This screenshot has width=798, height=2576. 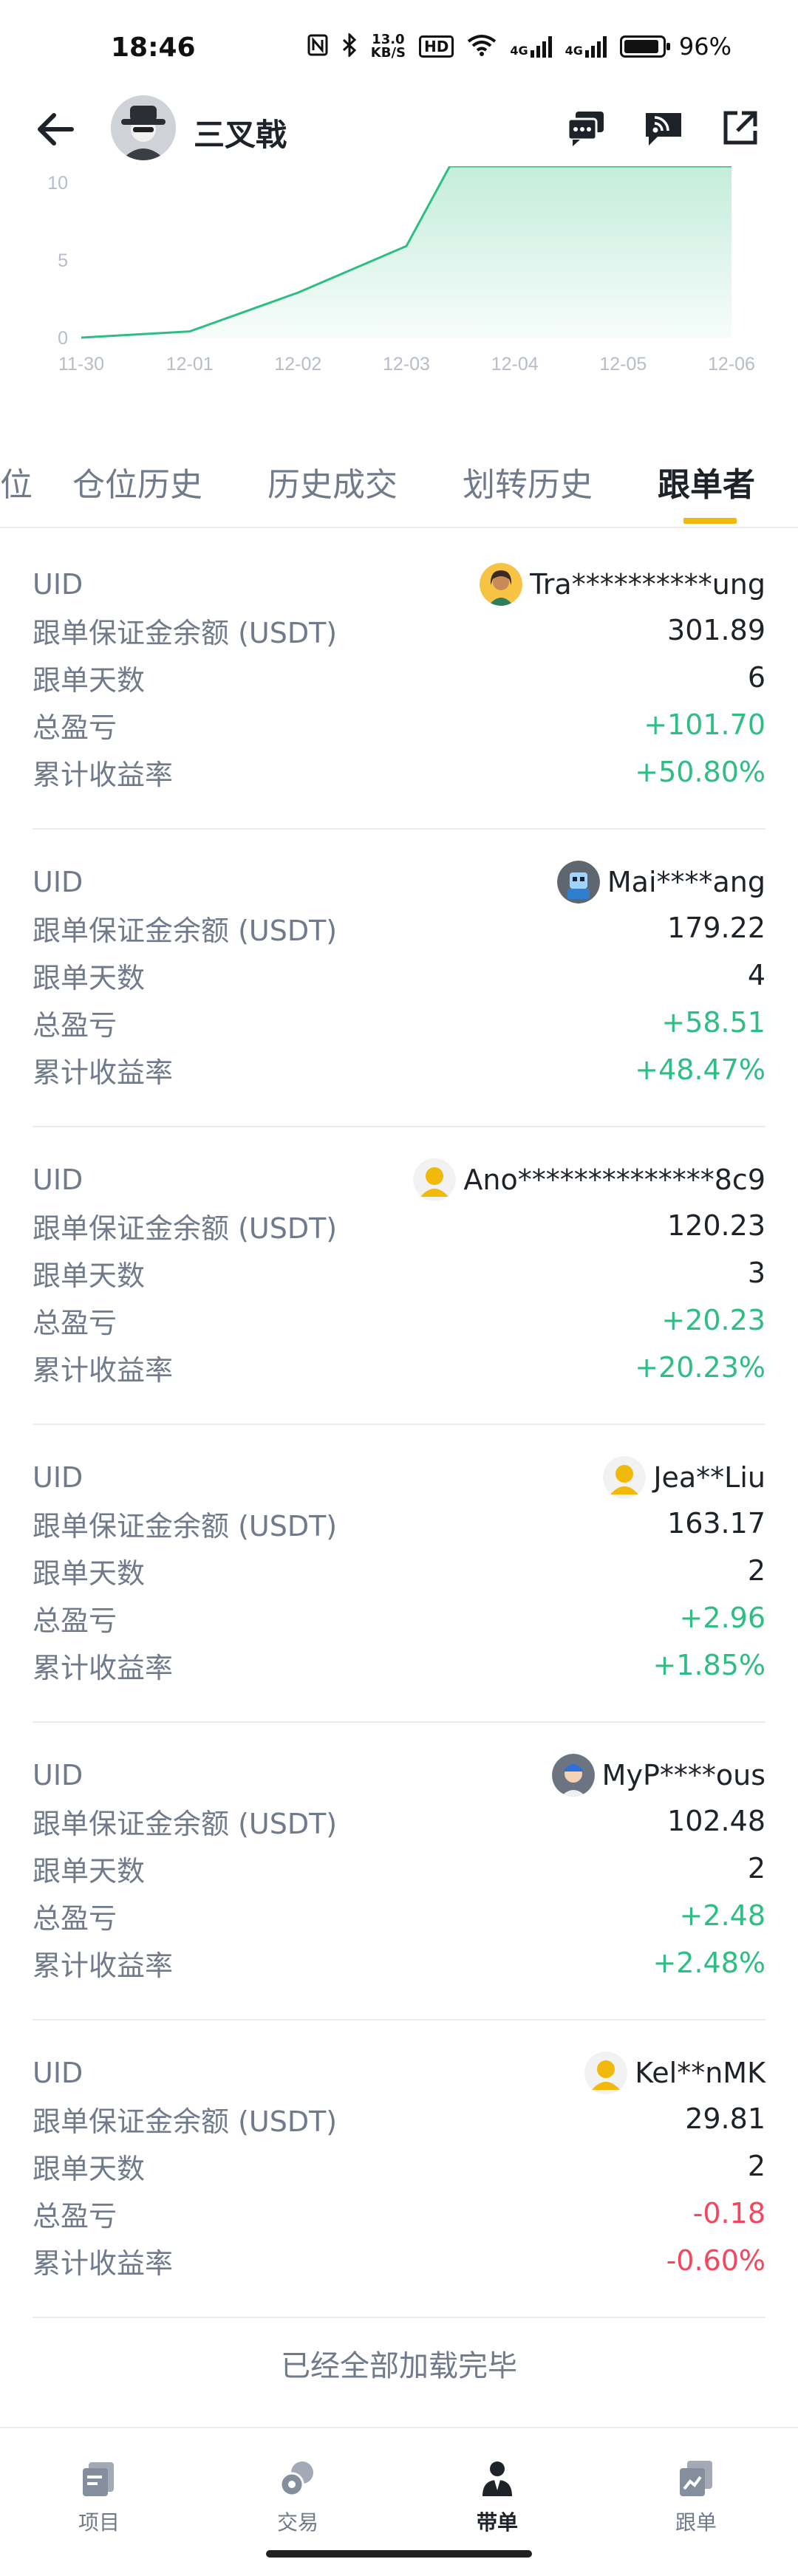 What do you see at coordinates (686, 882) in the screenshot?
I see `follower-name: Mai****ang` at bounding box center [686, 882].